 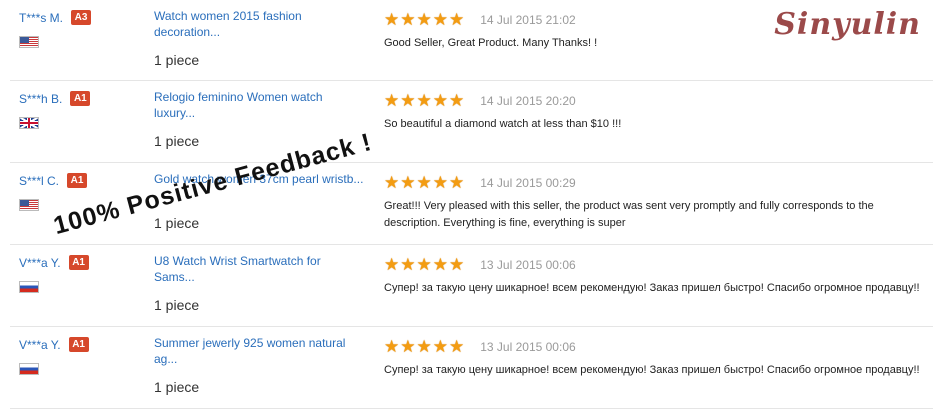 What do you see at coordinates (41, 18) in the screenshot?
I see `buyer-name: T***s M.` at bounding box center [41, 18].